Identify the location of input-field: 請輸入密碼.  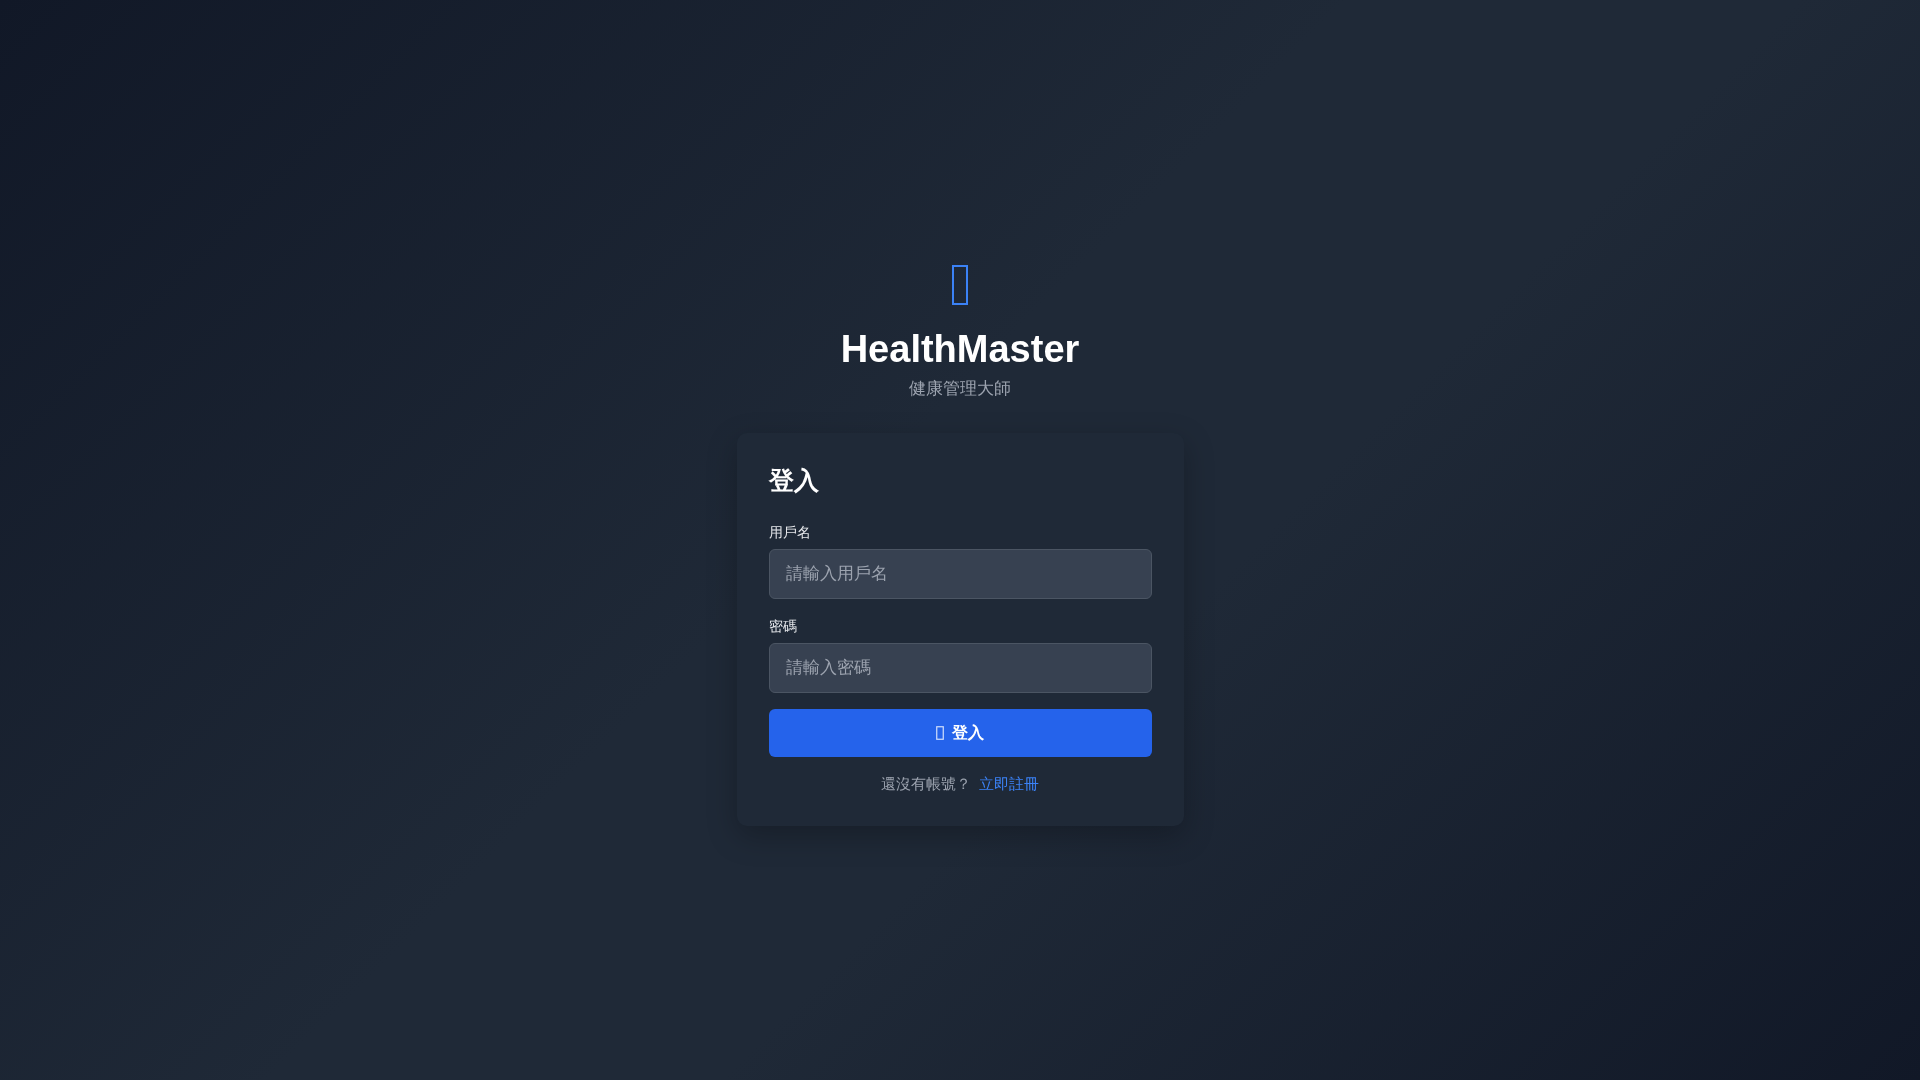
(960, 668).